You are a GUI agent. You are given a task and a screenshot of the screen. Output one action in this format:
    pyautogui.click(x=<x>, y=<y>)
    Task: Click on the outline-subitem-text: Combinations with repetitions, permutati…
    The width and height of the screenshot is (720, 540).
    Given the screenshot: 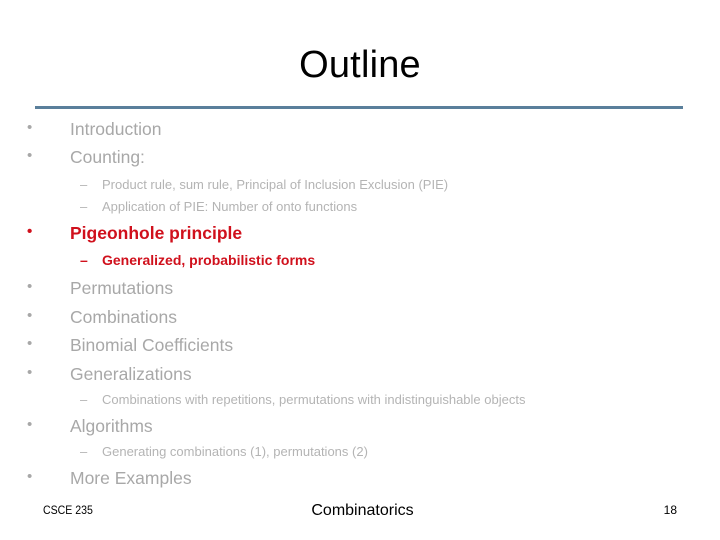 What is the action you would take?
    pyautogui.click(x=314, y=399)
    